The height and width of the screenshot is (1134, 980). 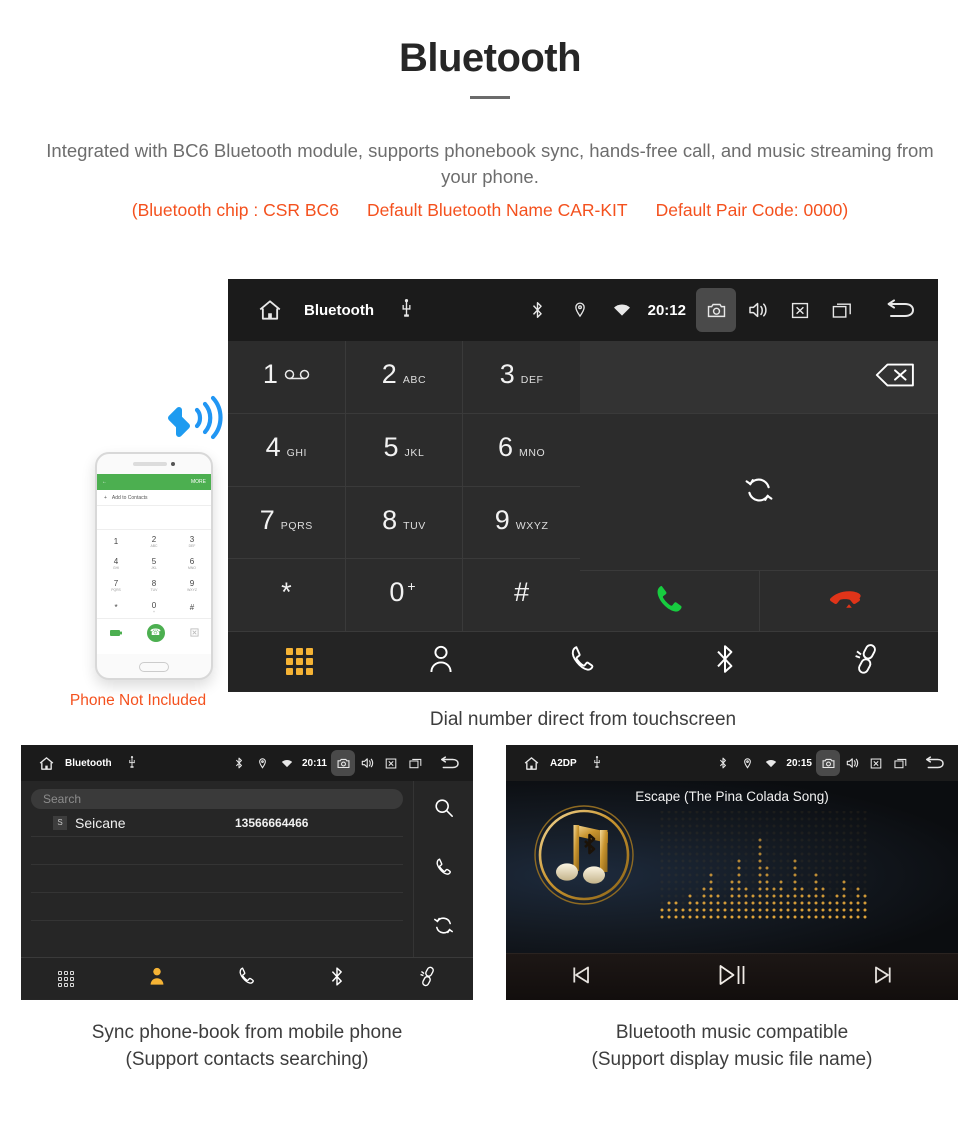 I want to click on key-8: 8 TUV, so click(x=404, y=522).